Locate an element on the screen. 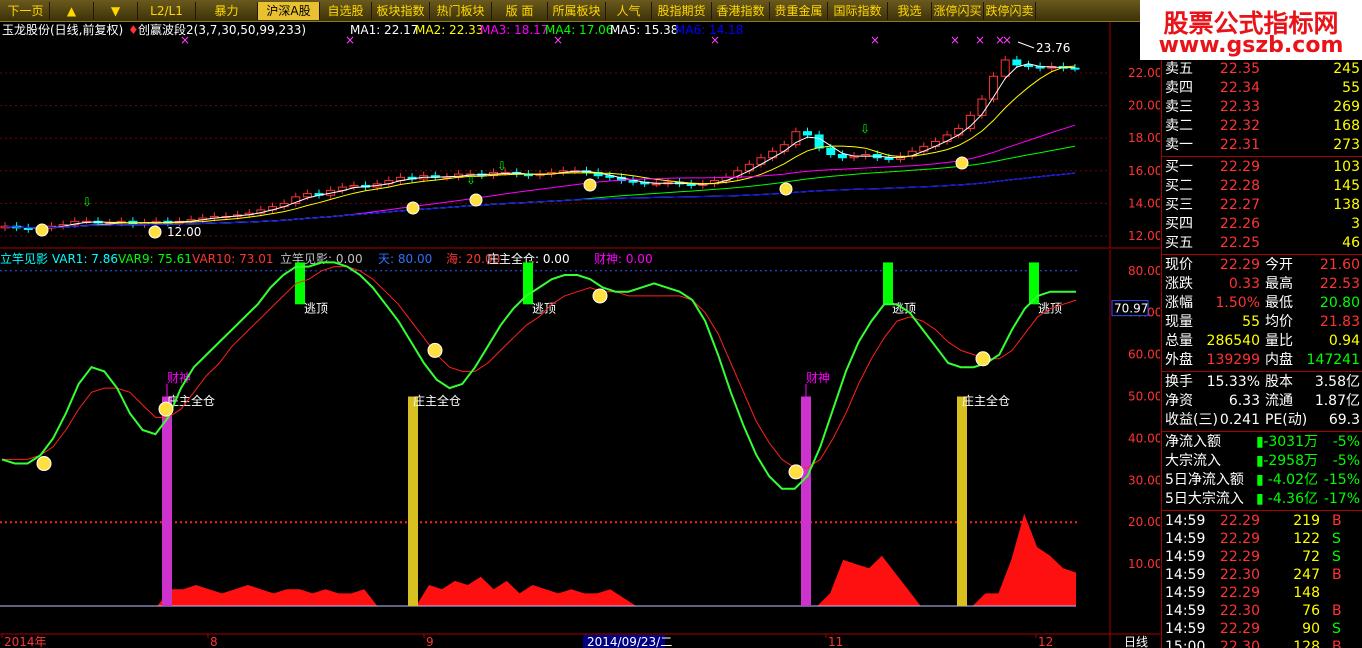 This screenshot has width=1362, height=648. full-label: 庄主全仓 is located at coordinates (437, 400).